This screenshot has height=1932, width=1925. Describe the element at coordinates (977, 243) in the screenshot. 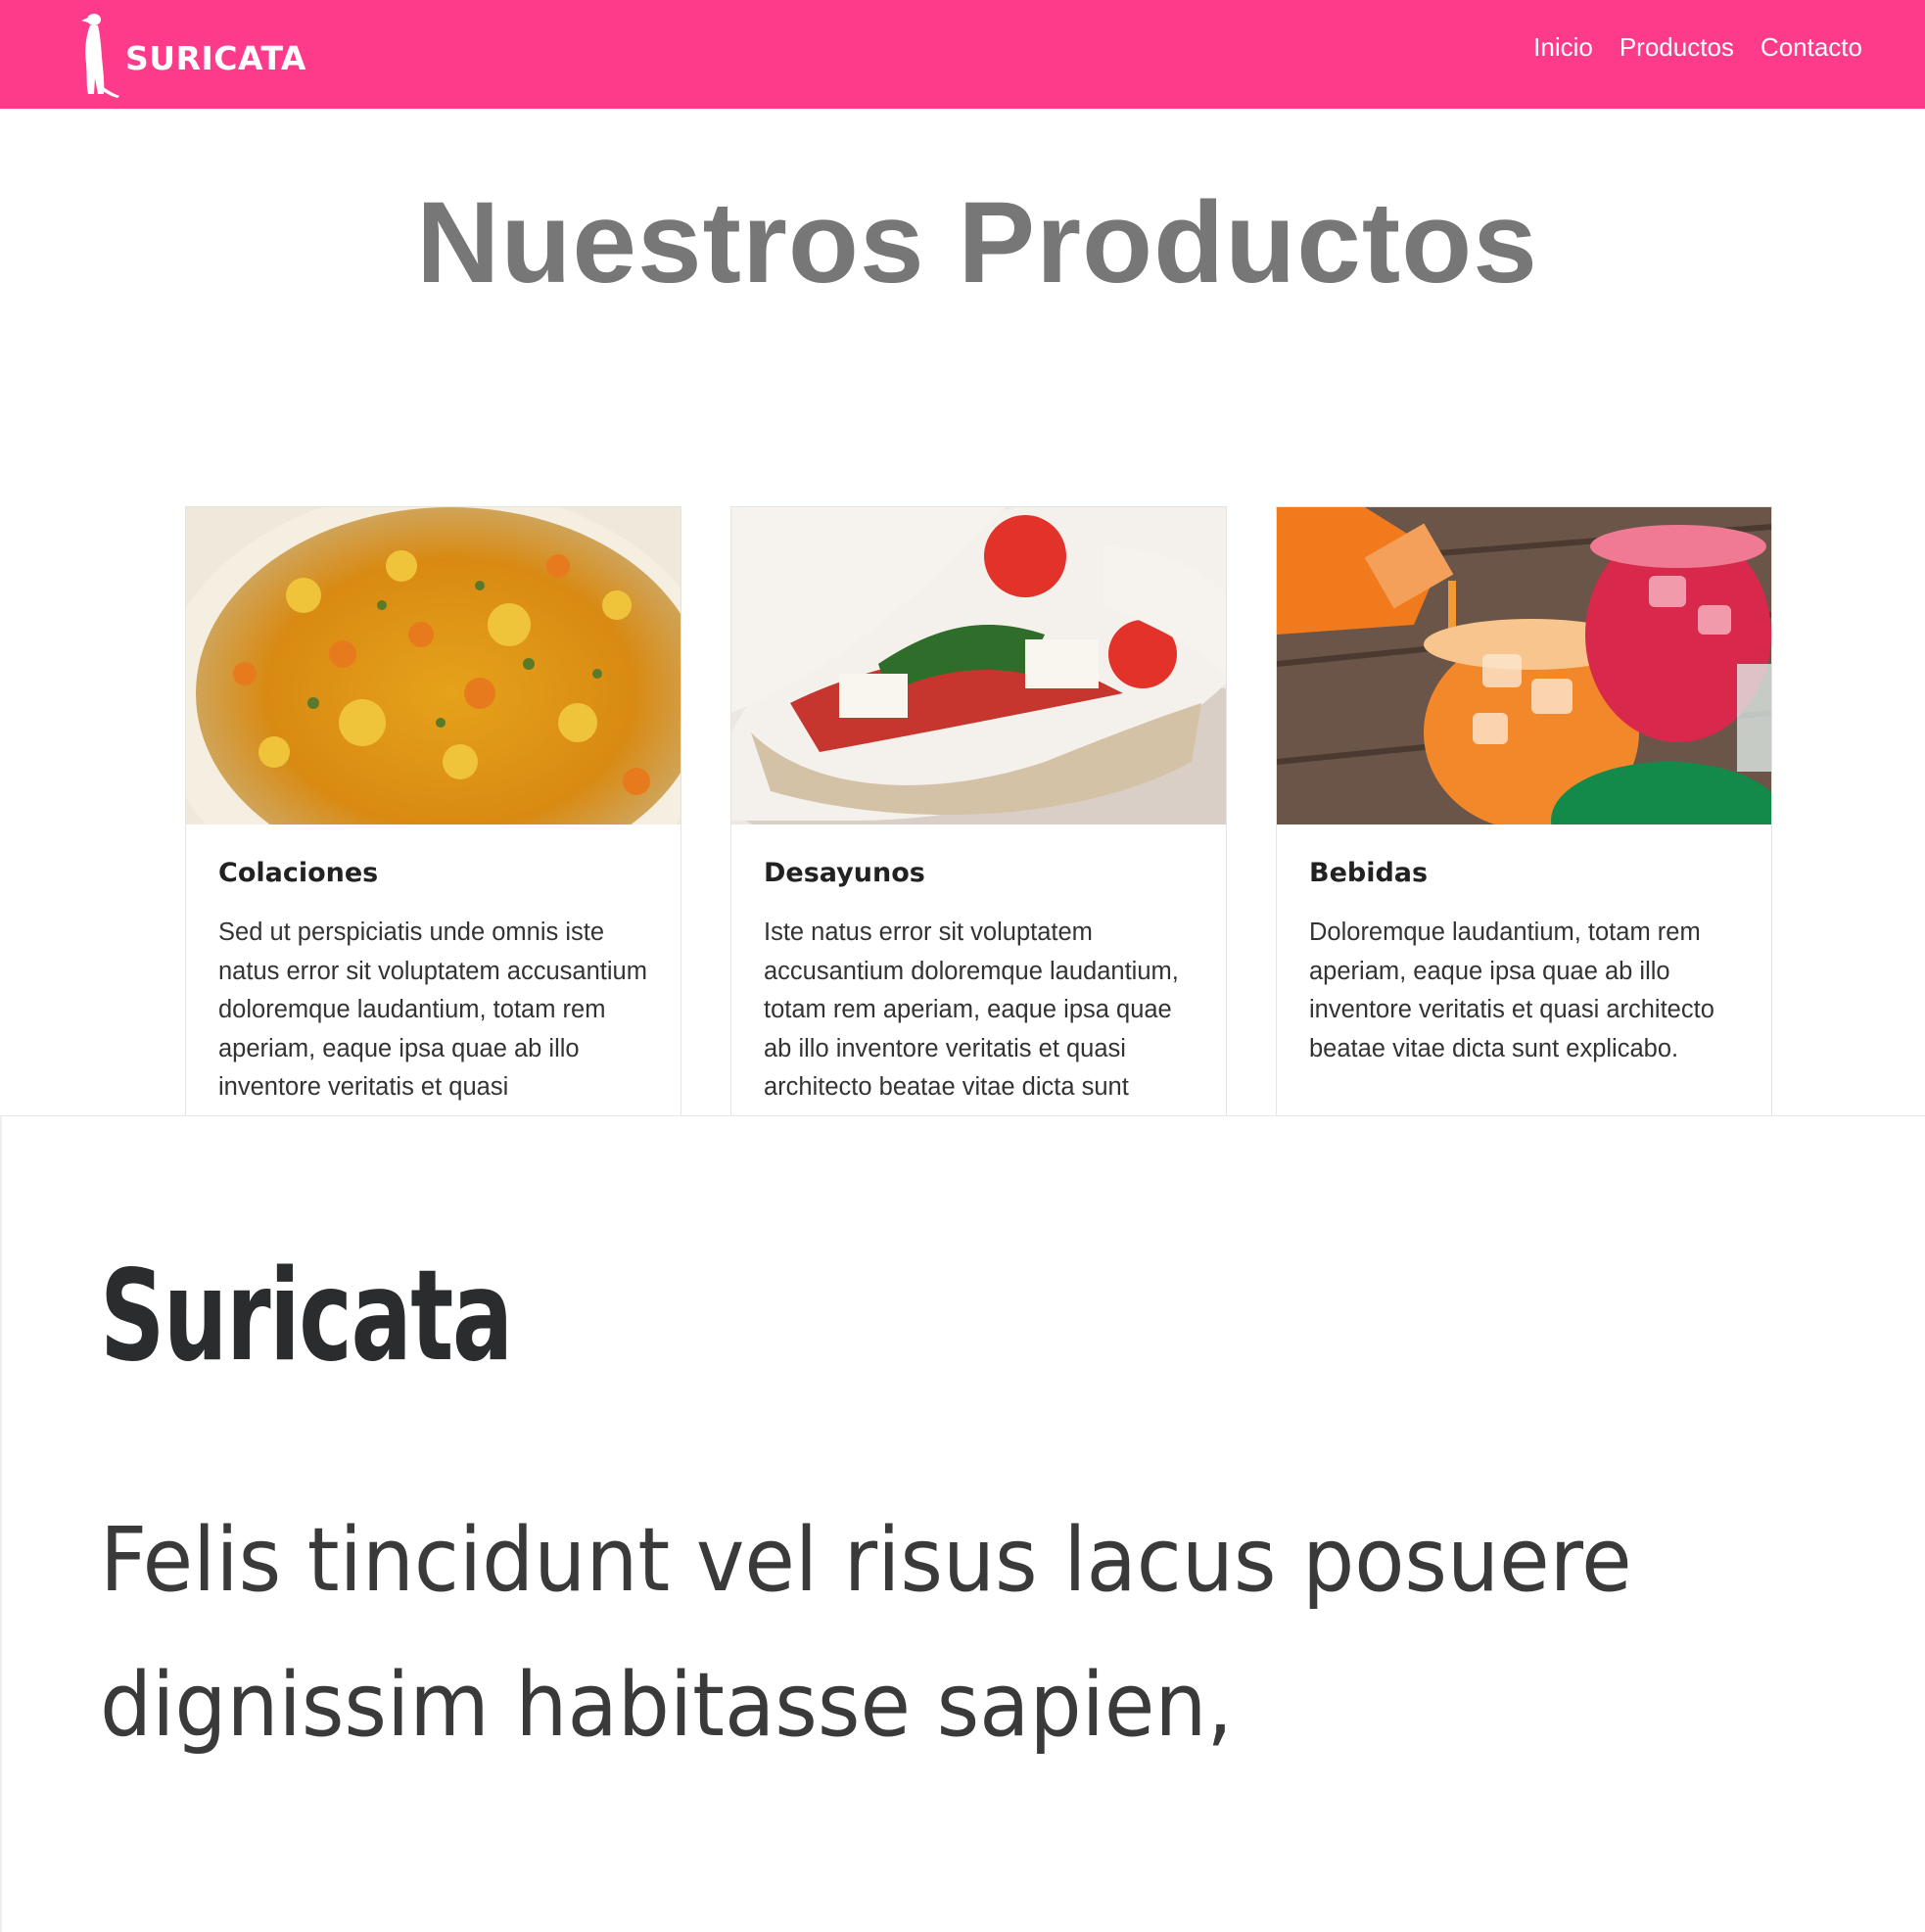

I see `page-title: Nuestros Productos` at that location.